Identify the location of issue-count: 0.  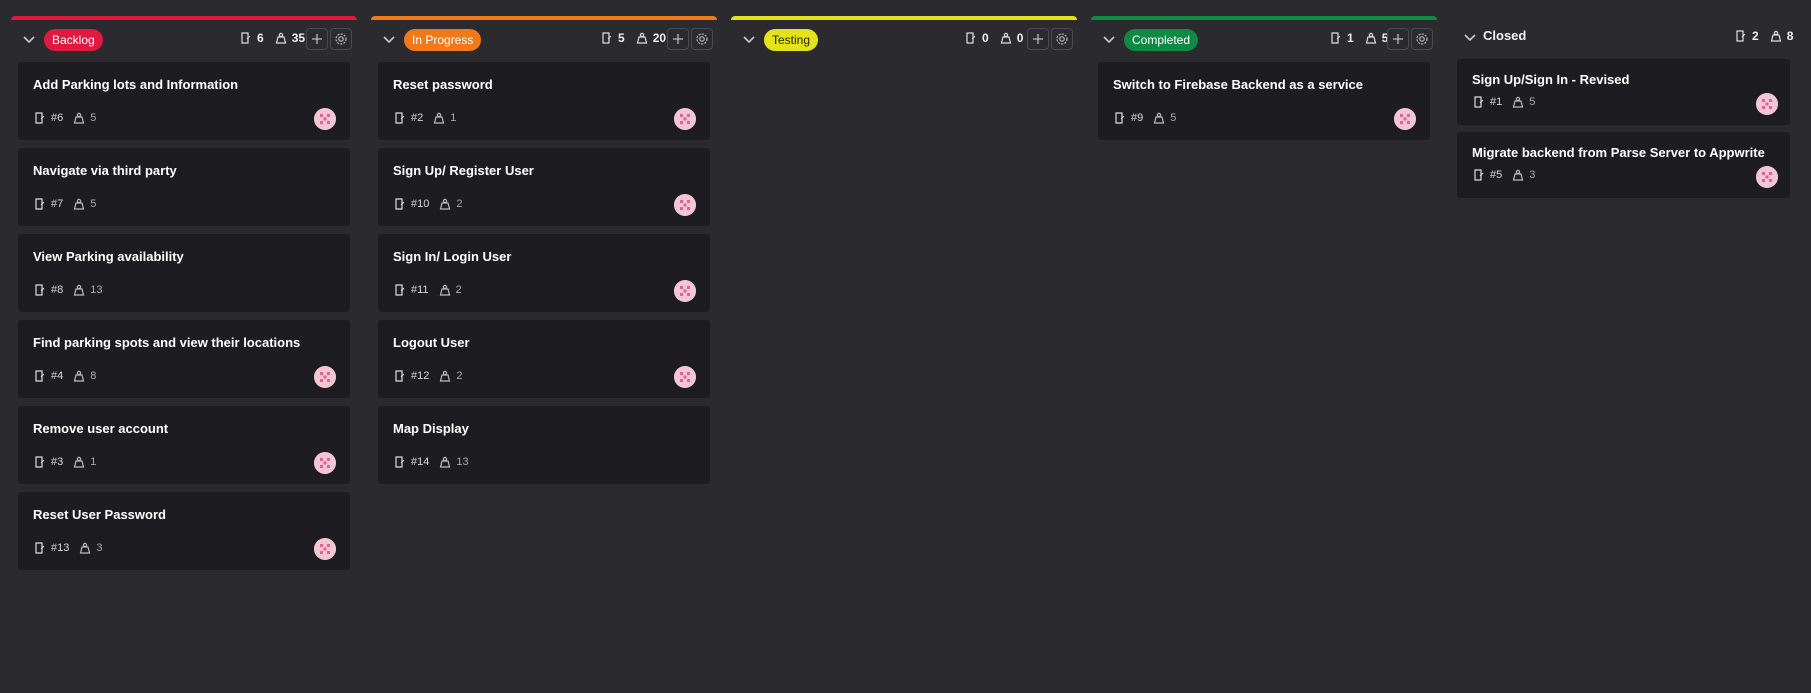
(985, 38).